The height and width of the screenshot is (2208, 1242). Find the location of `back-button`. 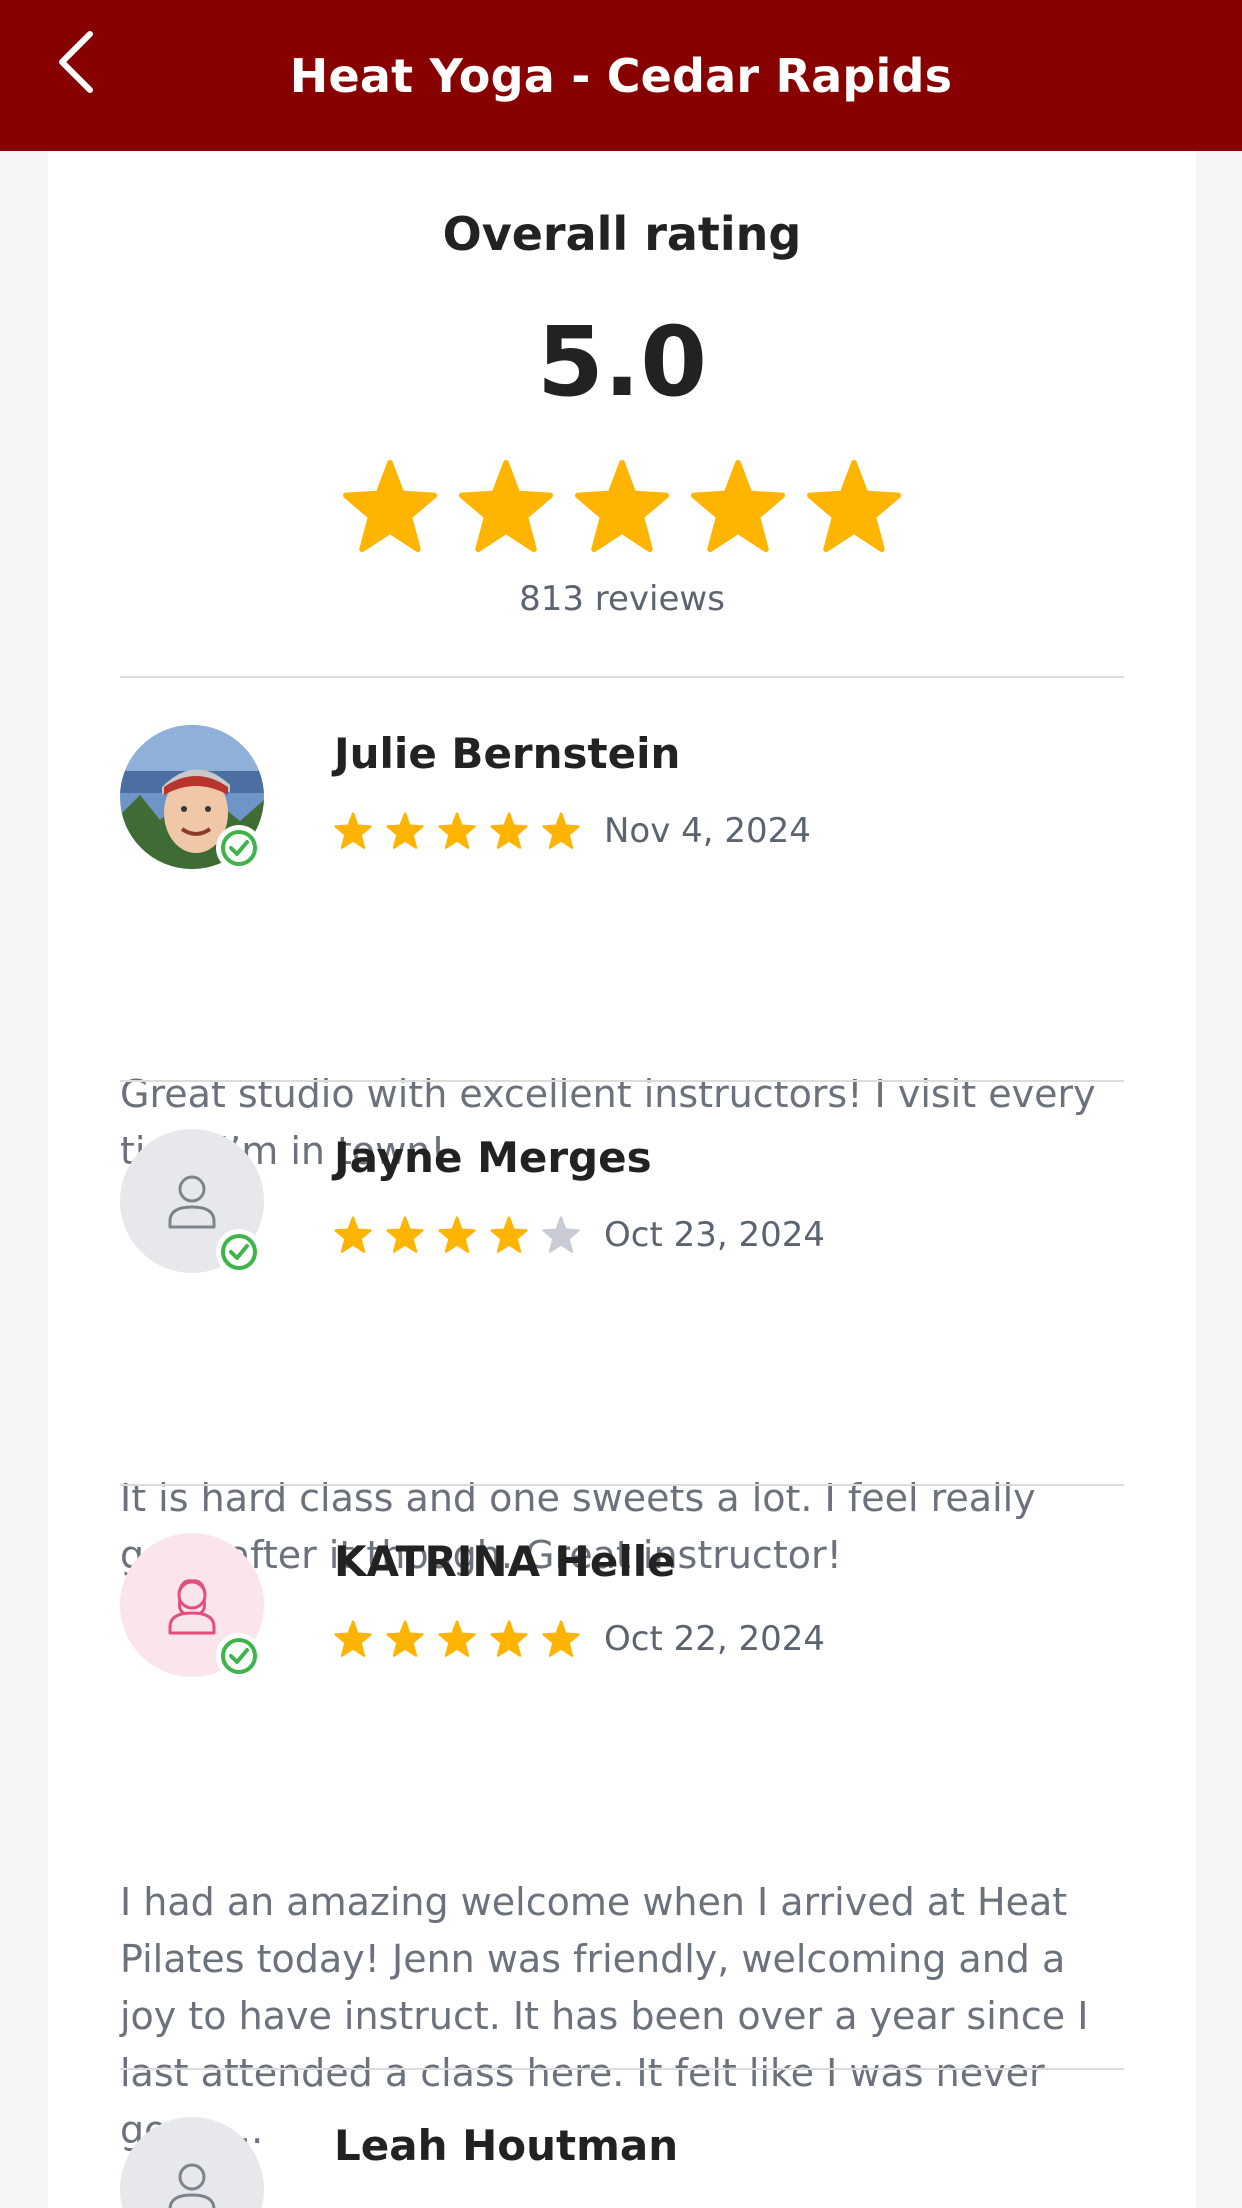

back-button is located at coordinates (76, 62).